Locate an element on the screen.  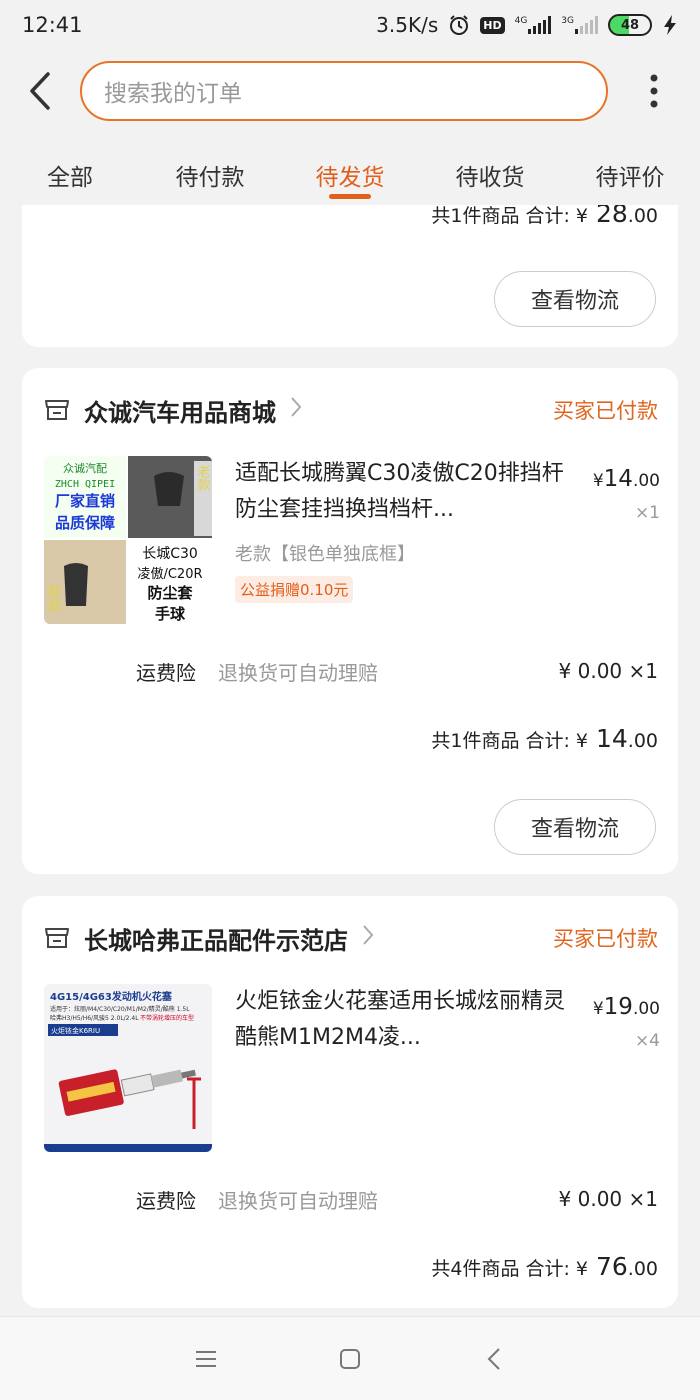
menu-button is located at coordinates (206, 1359).